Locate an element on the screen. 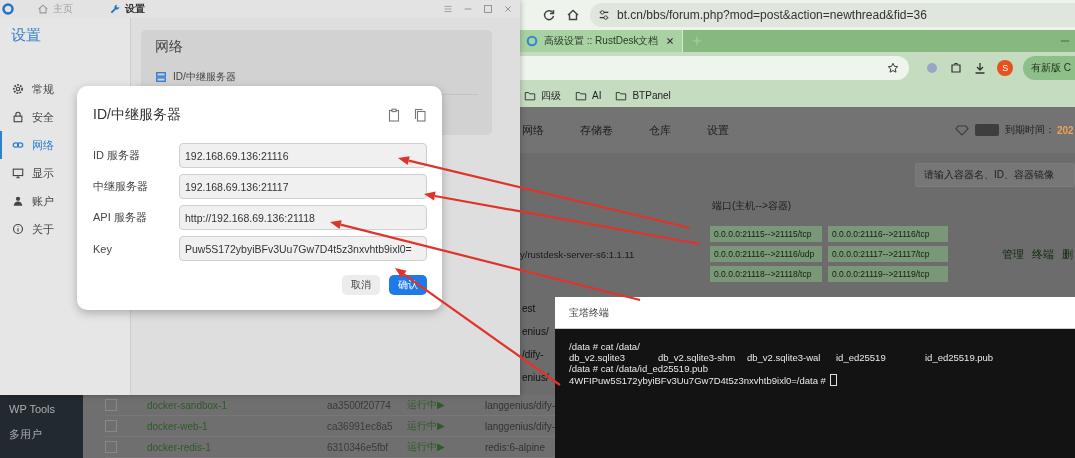 This screenshot has height=458, width=1075. update-button: 有新版 C is located at coordinates (1049, 68).